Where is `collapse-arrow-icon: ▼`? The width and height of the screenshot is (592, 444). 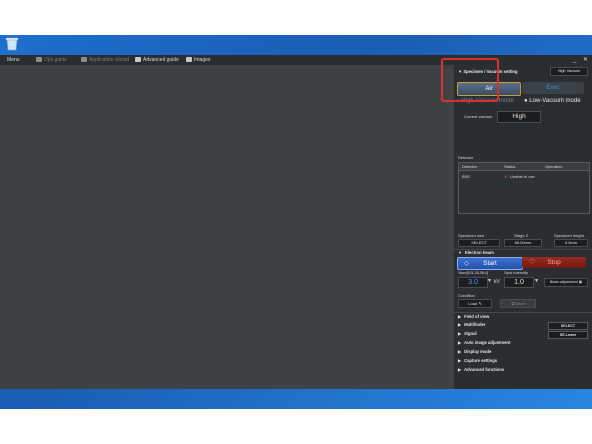 collapse-arrow-icon: ▼ is located at coordinates (460, 252).